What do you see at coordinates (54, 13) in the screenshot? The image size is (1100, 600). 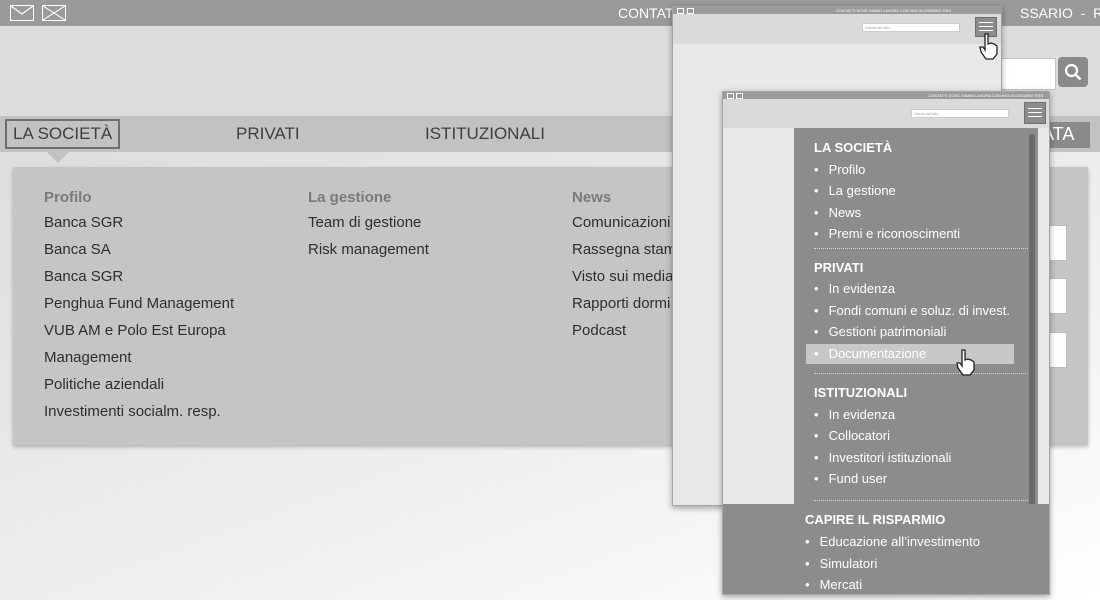 I see `share-icon` at bounding box center [54, 13].